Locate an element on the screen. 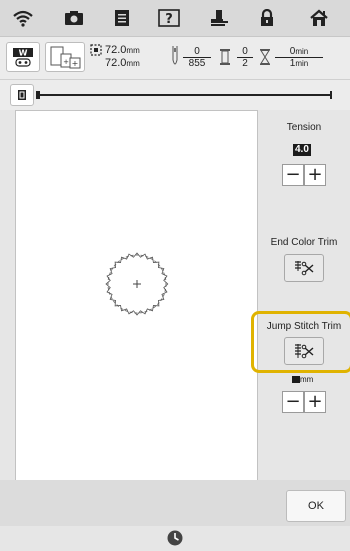 The width and height of the screenshot is (350, 551). ok-button: OK is located at coordinates (316, 506).